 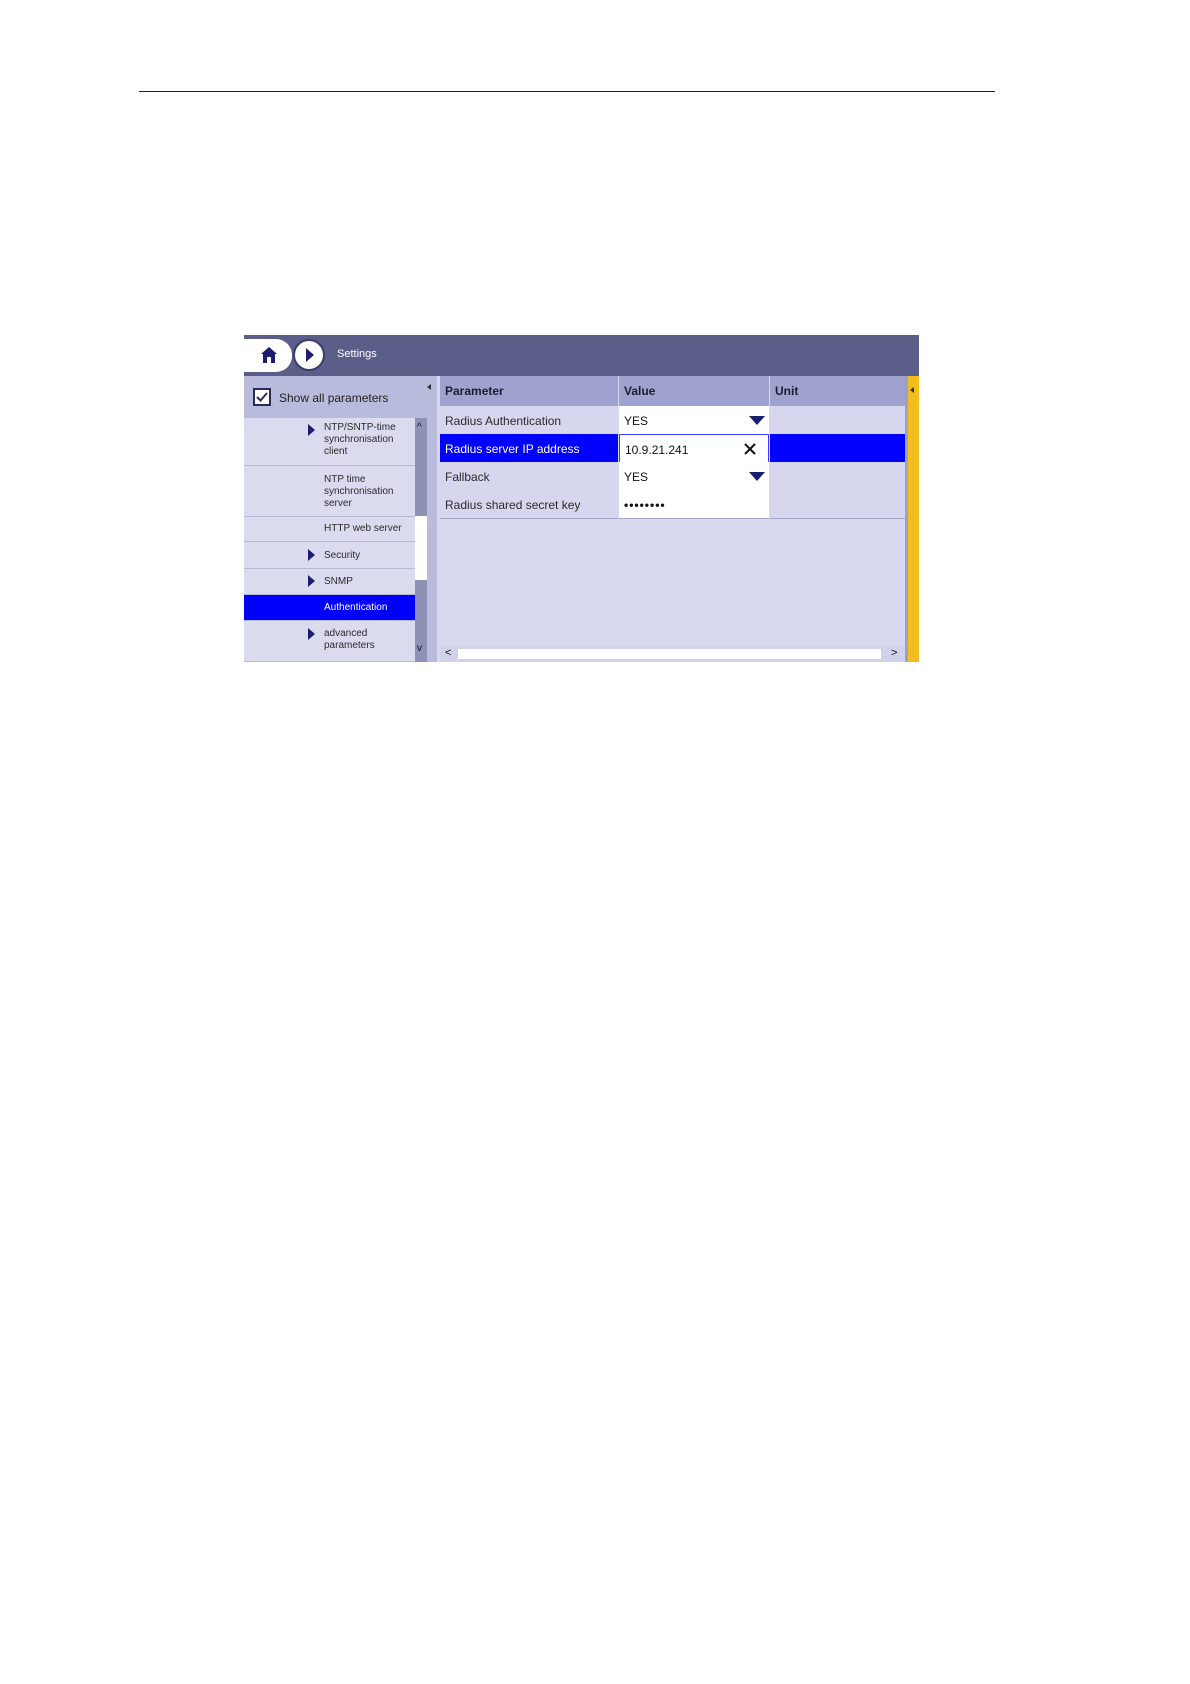 What do you see at coordinates (750, 449) in the screenshot?
I see `clear-icon` at bounding box center [750, 449].